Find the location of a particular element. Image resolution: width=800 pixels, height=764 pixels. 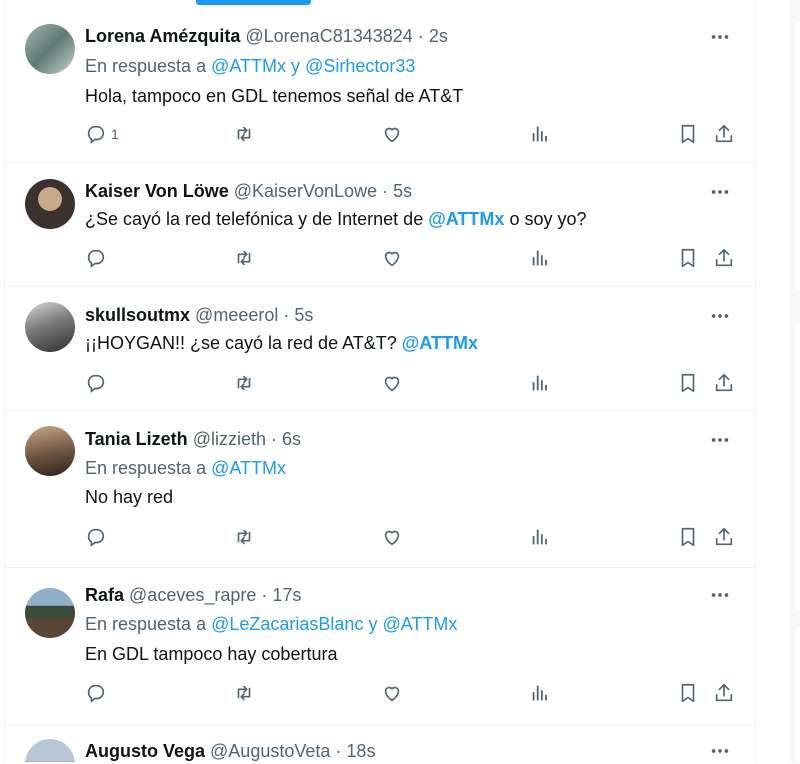

display-name: Lorena Amézquita is located at coordinates (162, 36).